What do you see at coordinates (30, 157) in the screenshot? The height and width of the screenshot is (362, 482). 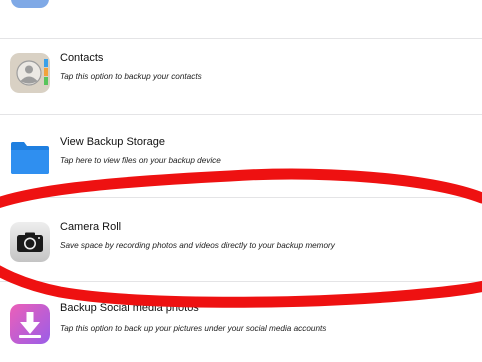 I see `folder-icon` at bounding box center [30, 157].